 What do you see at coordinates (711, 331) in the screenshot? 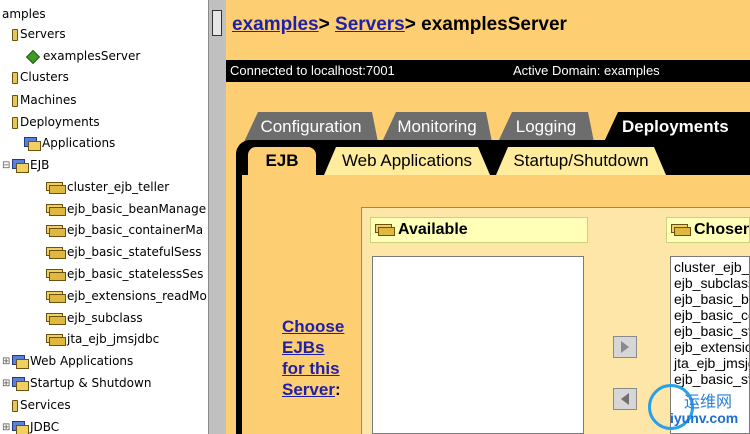
I see `list-item: ejb_basic_statefulSession` at bounding box center [711, 331].